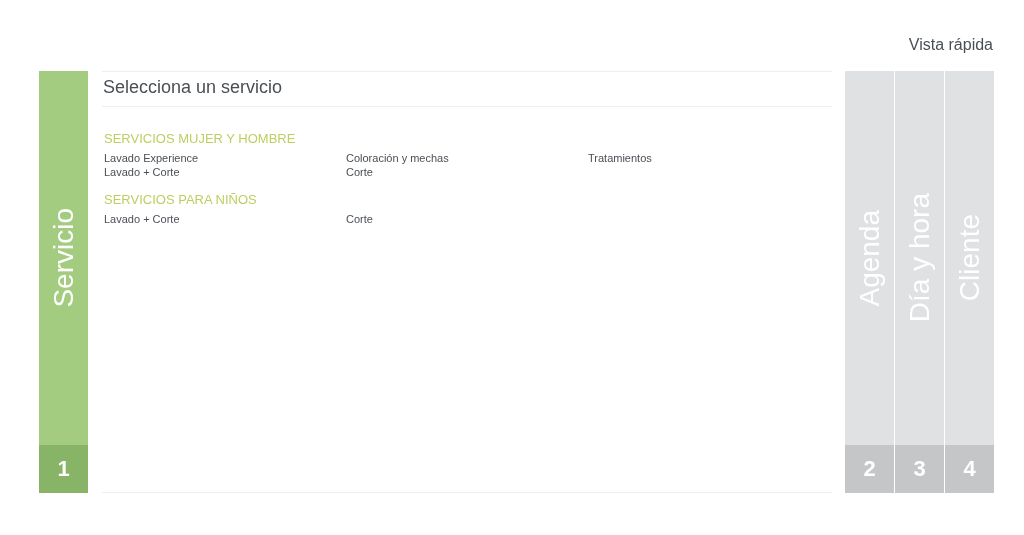 The image size is (1024, 535). Describe the element at coordinates (950, 45) in the screenshot. I see `quick-view-link: Vista rápida` at that location.